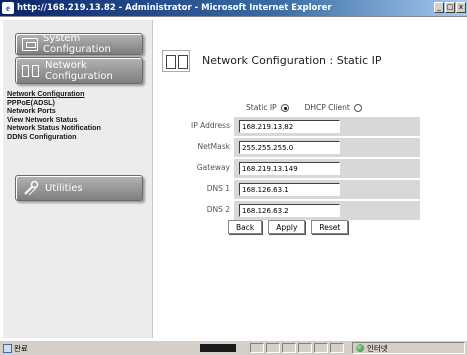 Image resolution: width=467 pixels, height=355 pixels. I want to click on minimize-button: _, so click(439, 7).